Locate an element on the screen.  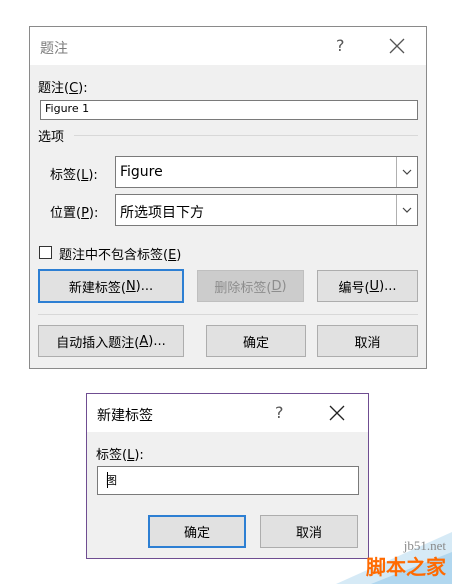
options-section-label: 选项 is located at coordinates (51, 137).